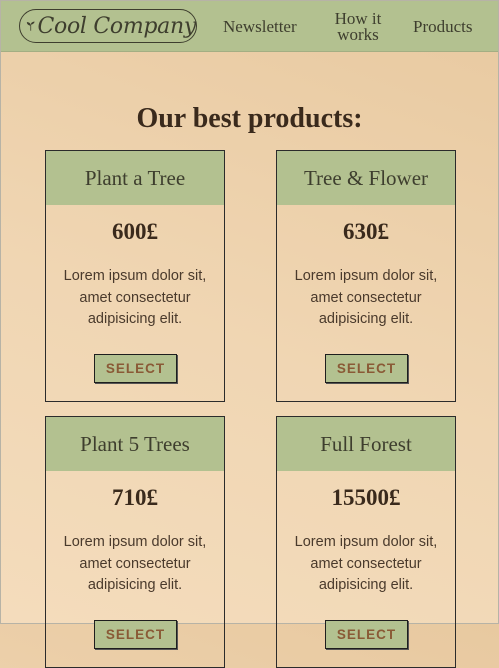 The image size is (499, 668). Describe the element at coordinates (366, 178) in the screenshot. I see `product-name: Tree & Flower` at that location.